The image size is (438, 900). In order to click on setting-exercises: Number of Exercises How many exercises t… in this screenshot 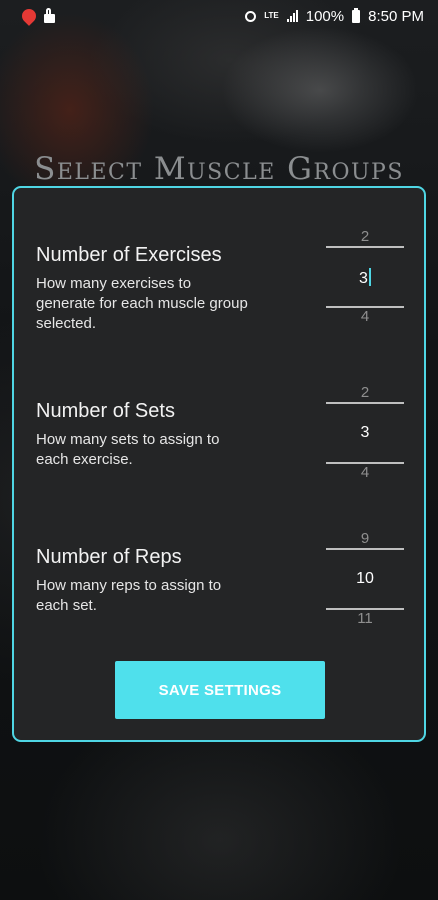, I will do `click(219, 286)`.